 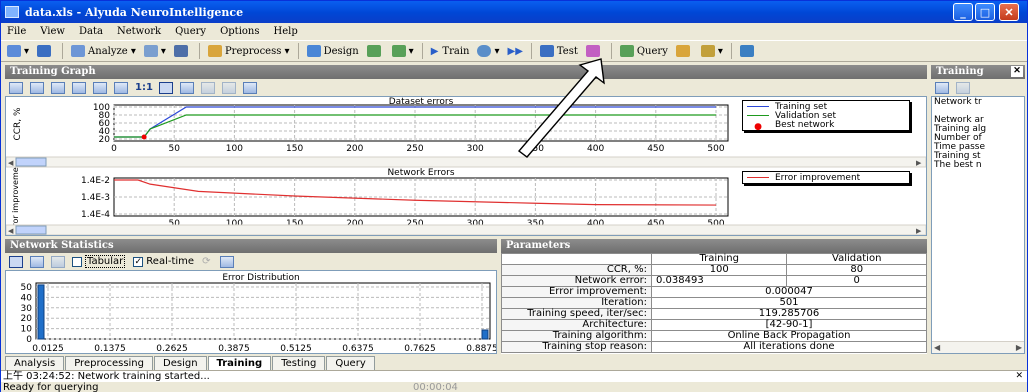 What do you see at coordinates (466, 87) in the screenshot?
I see `graph-toolbar: 1:1` at bounding box center [466, 87].